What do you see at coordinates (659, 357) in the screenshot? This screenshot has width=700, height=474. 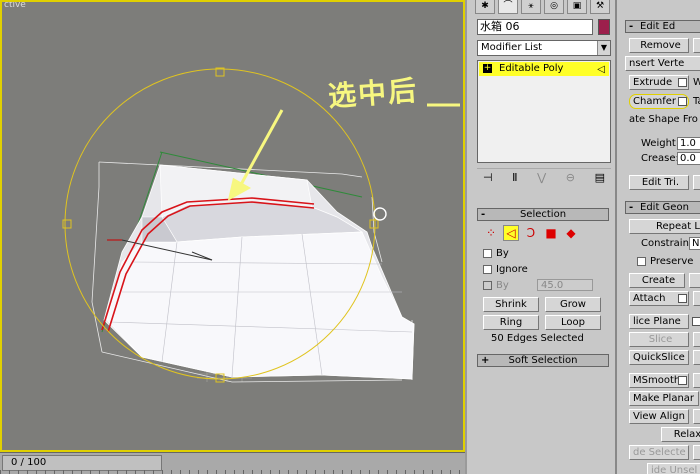 I see `quickslice-button: QuickSlice` at bounding box center [659, 357].